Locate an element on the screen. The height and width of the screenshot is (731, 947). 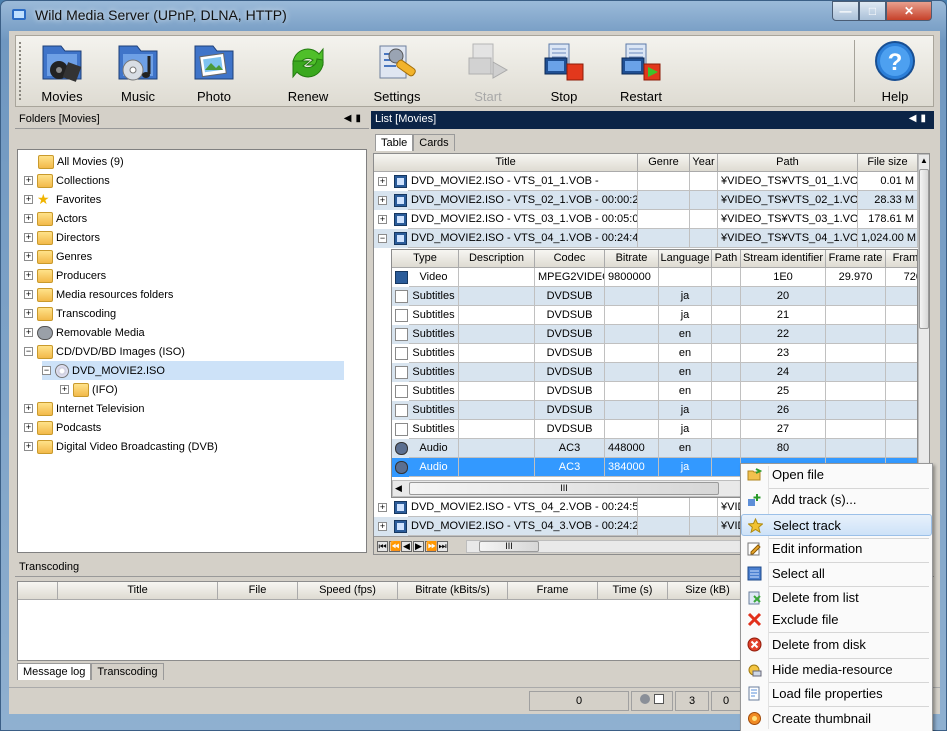
close-button: ✕ is located at coordinates (909, 11).